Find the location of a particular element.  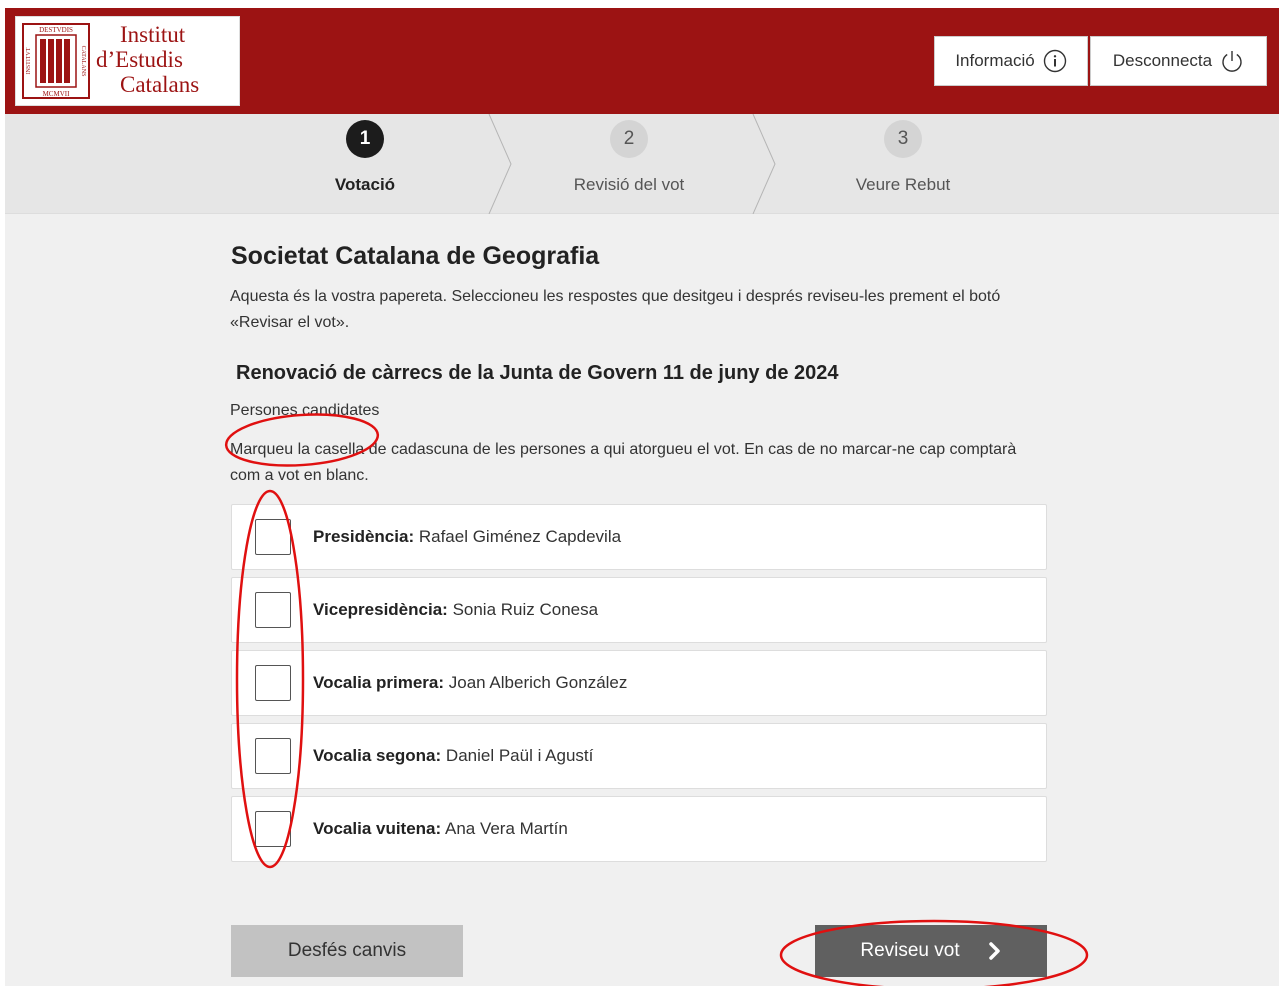

candidate-text: Vocalia primera: Joan Alberich González is located at coordinates (470, 683).